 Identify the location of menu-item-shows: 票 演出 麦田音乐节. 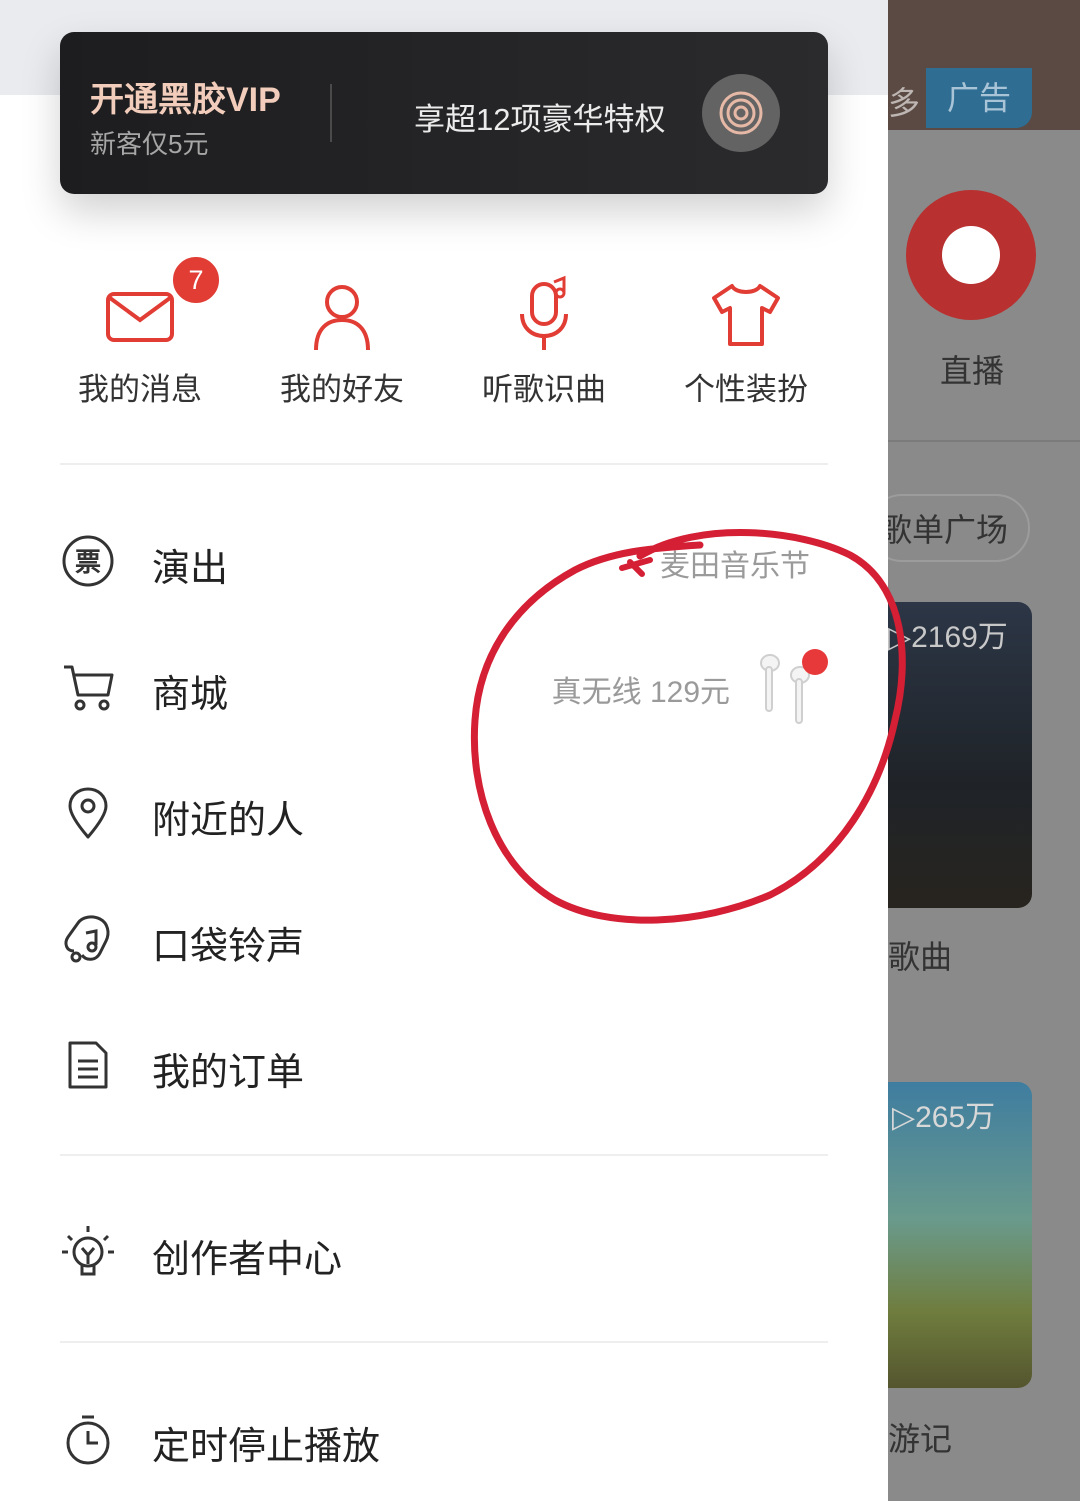
(444, 560).